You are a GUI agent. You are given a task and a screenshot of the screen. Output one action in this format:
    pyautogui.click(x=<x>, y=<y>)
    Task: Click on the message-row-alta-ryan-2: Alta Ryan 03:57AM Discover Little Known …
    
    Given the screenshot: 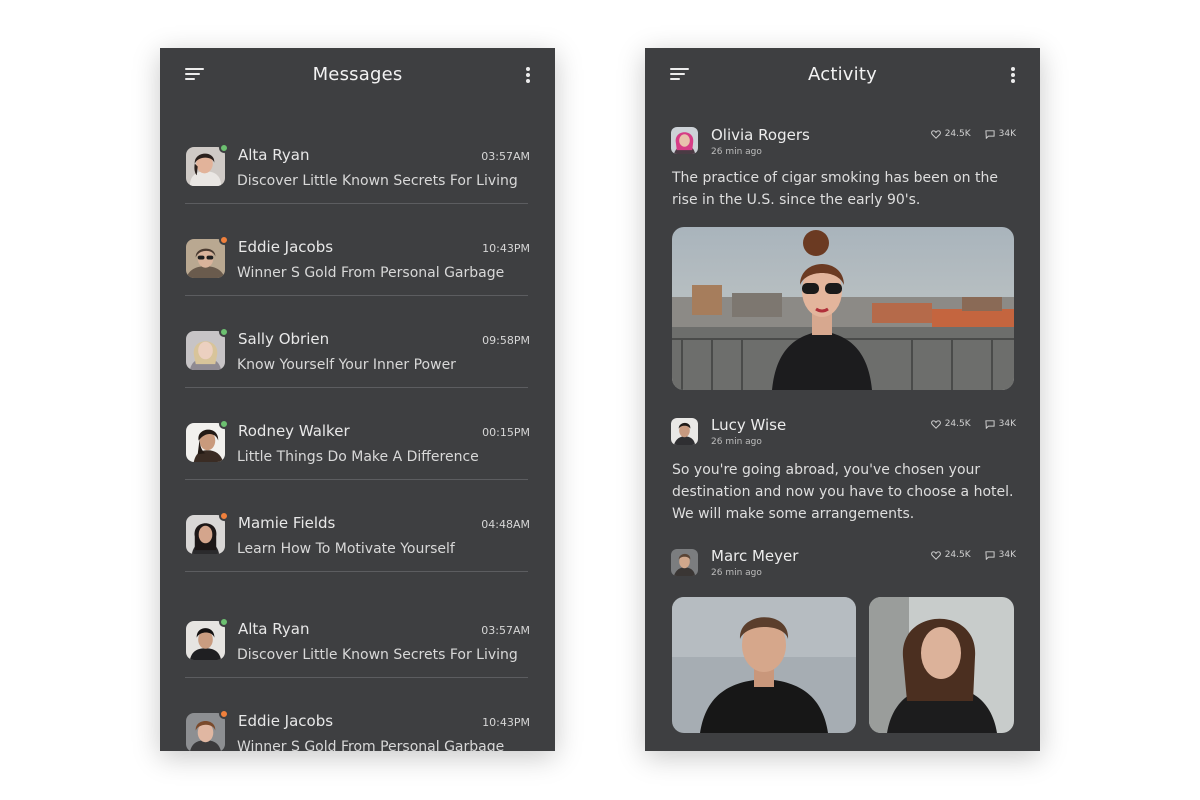 What is the action you would take?
    pyautogui.click(x=357, y=653)
    